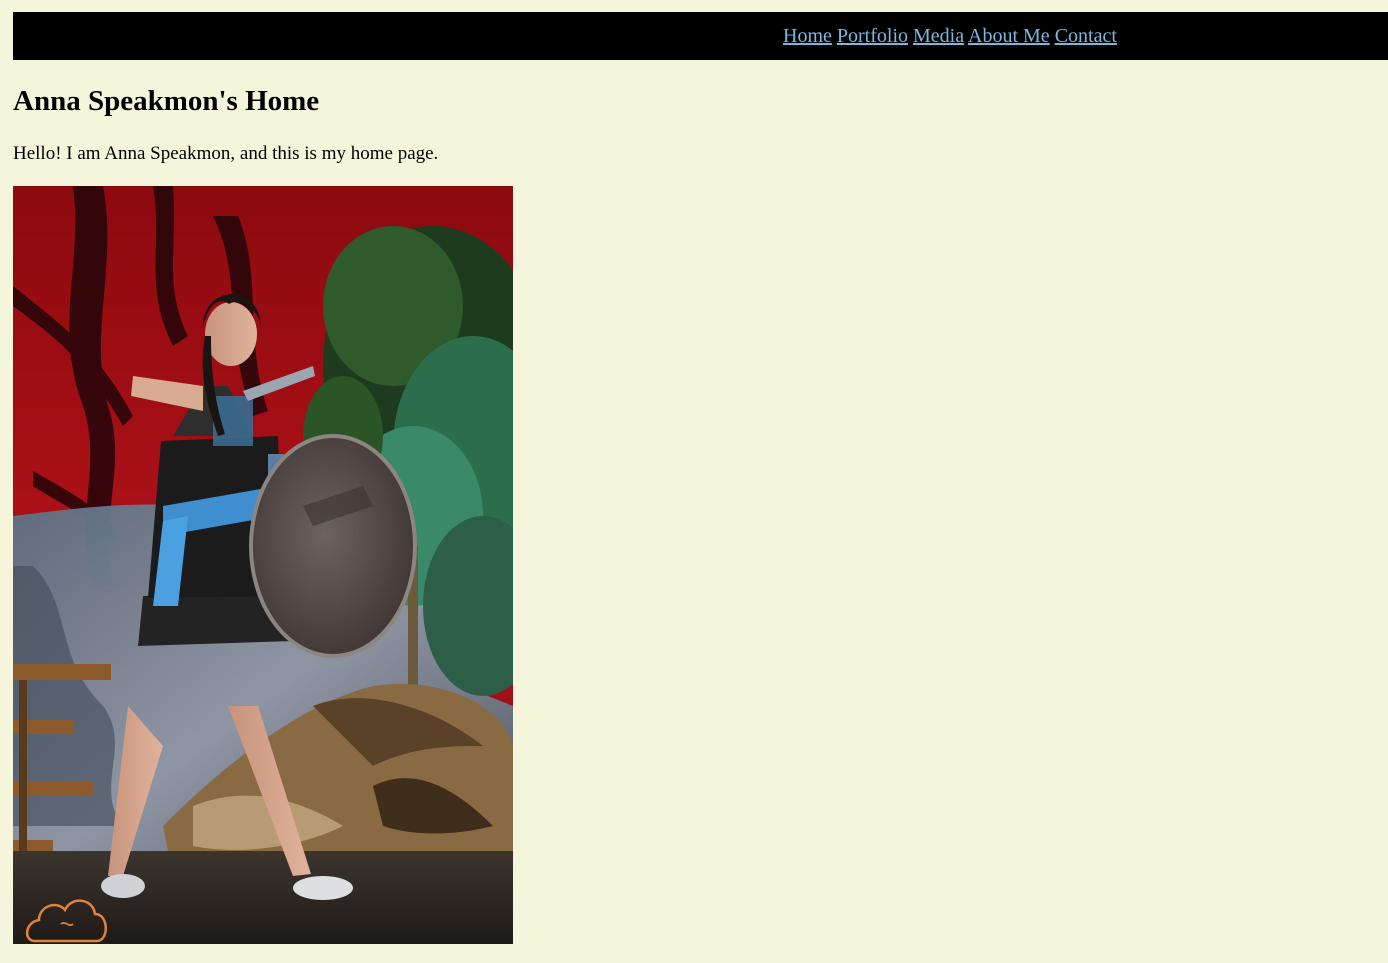  Describe the element at coordinates (807, 36) in the screenshot. I see `nav-link-home: Home` at that location.